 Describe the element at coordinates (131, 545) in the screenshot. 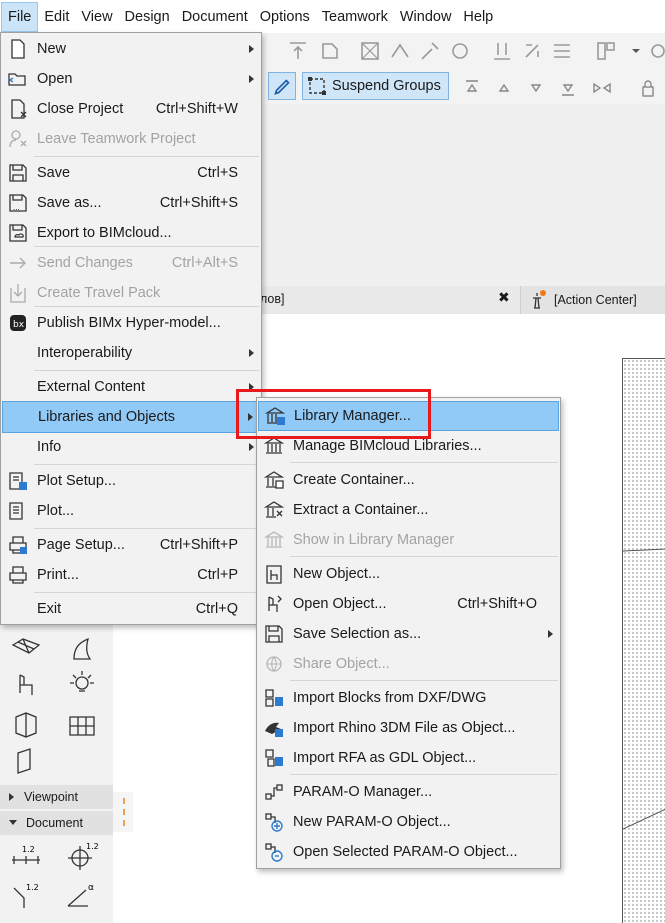

I see `menu-item-page-setup: Page Setup... Ctrl+Shift+P` at that location.